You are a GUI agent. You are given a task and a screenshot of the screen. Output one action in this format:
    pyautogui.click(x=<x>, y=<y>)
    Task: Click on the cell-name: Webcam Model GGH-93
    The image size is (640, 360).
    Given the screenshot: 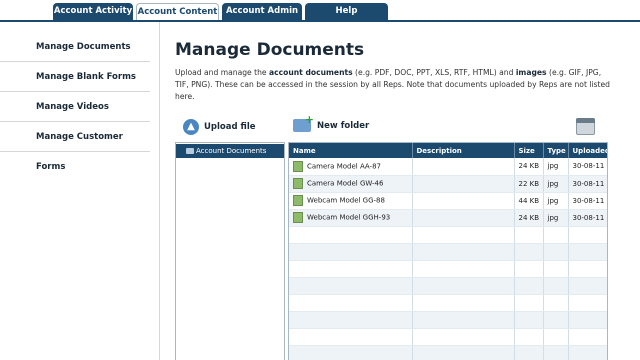 What is the action you would take?
    pyautogui.click(x=351, y=218)
    